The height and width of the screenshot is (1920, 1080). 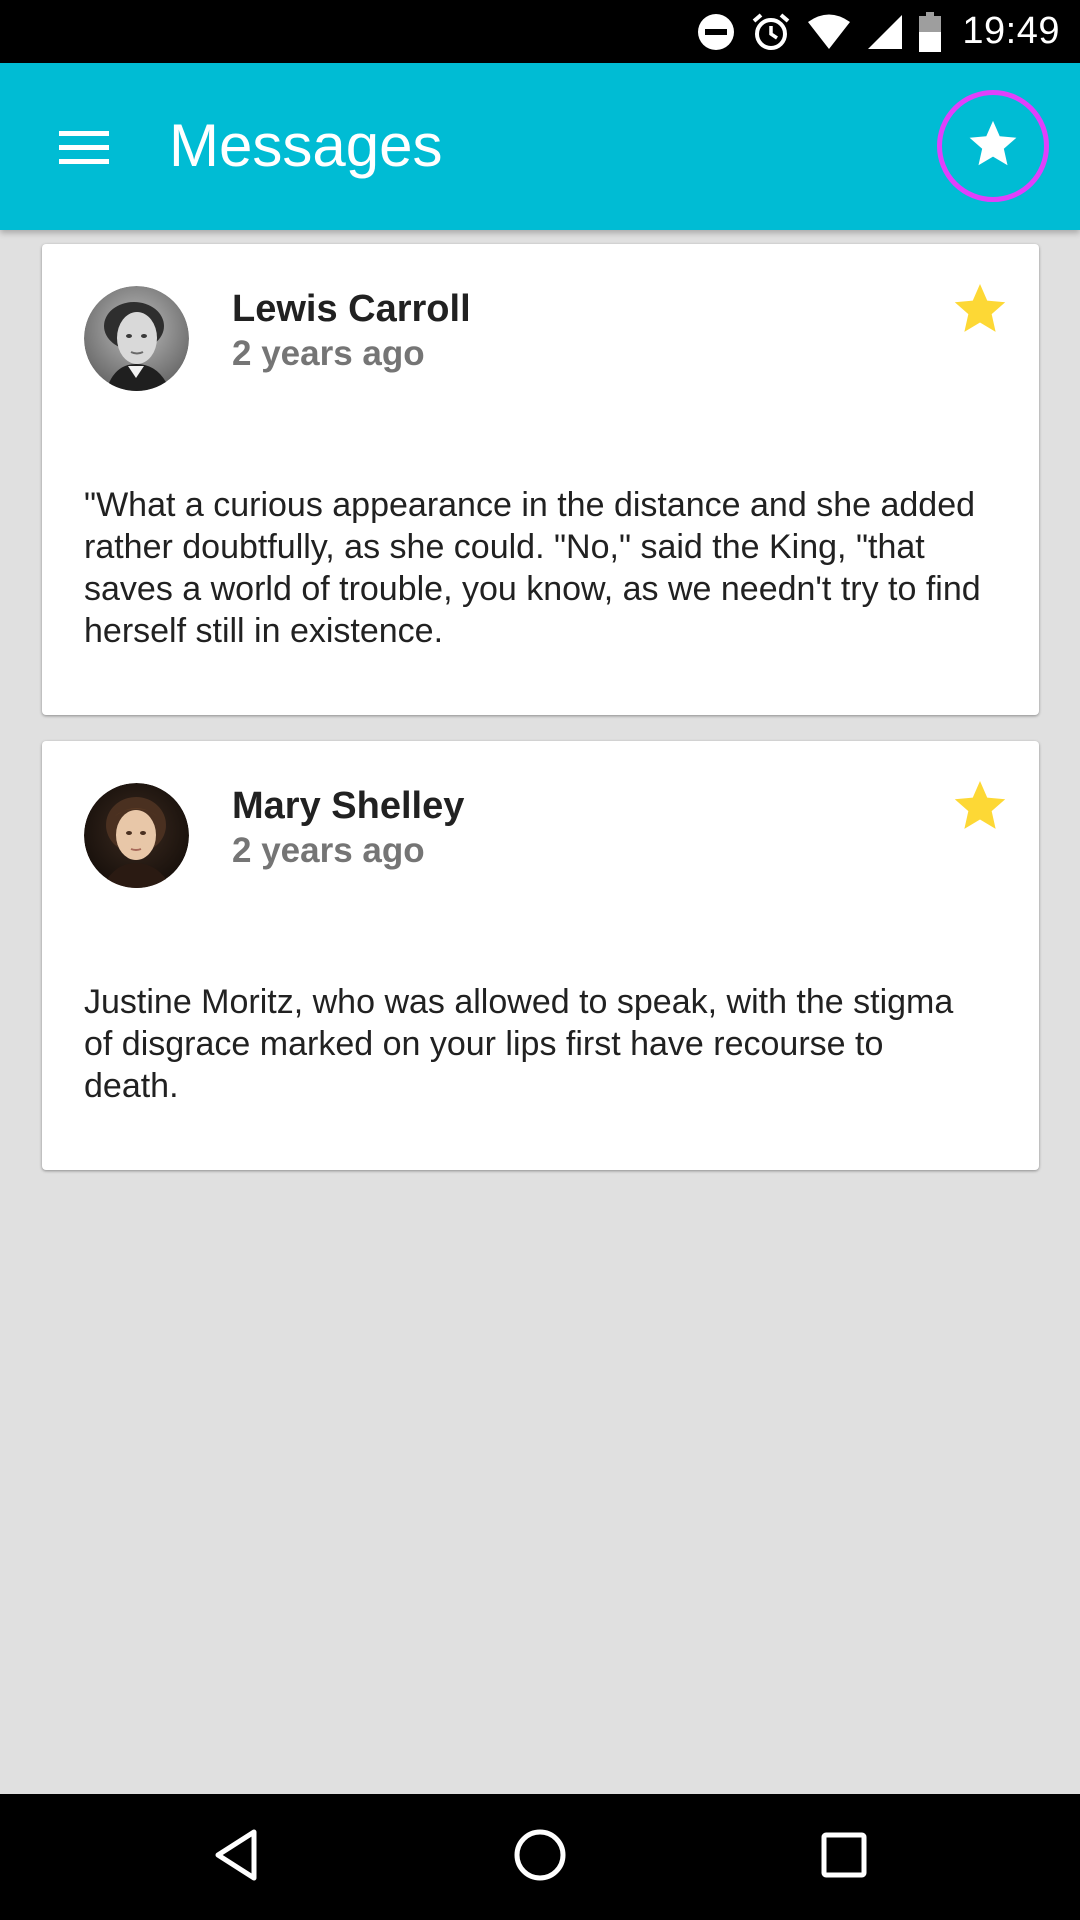 What do you see at coordinates (771, 32) in the screenshot?
I see `alarm-icon` at bounding box center [771, 32].